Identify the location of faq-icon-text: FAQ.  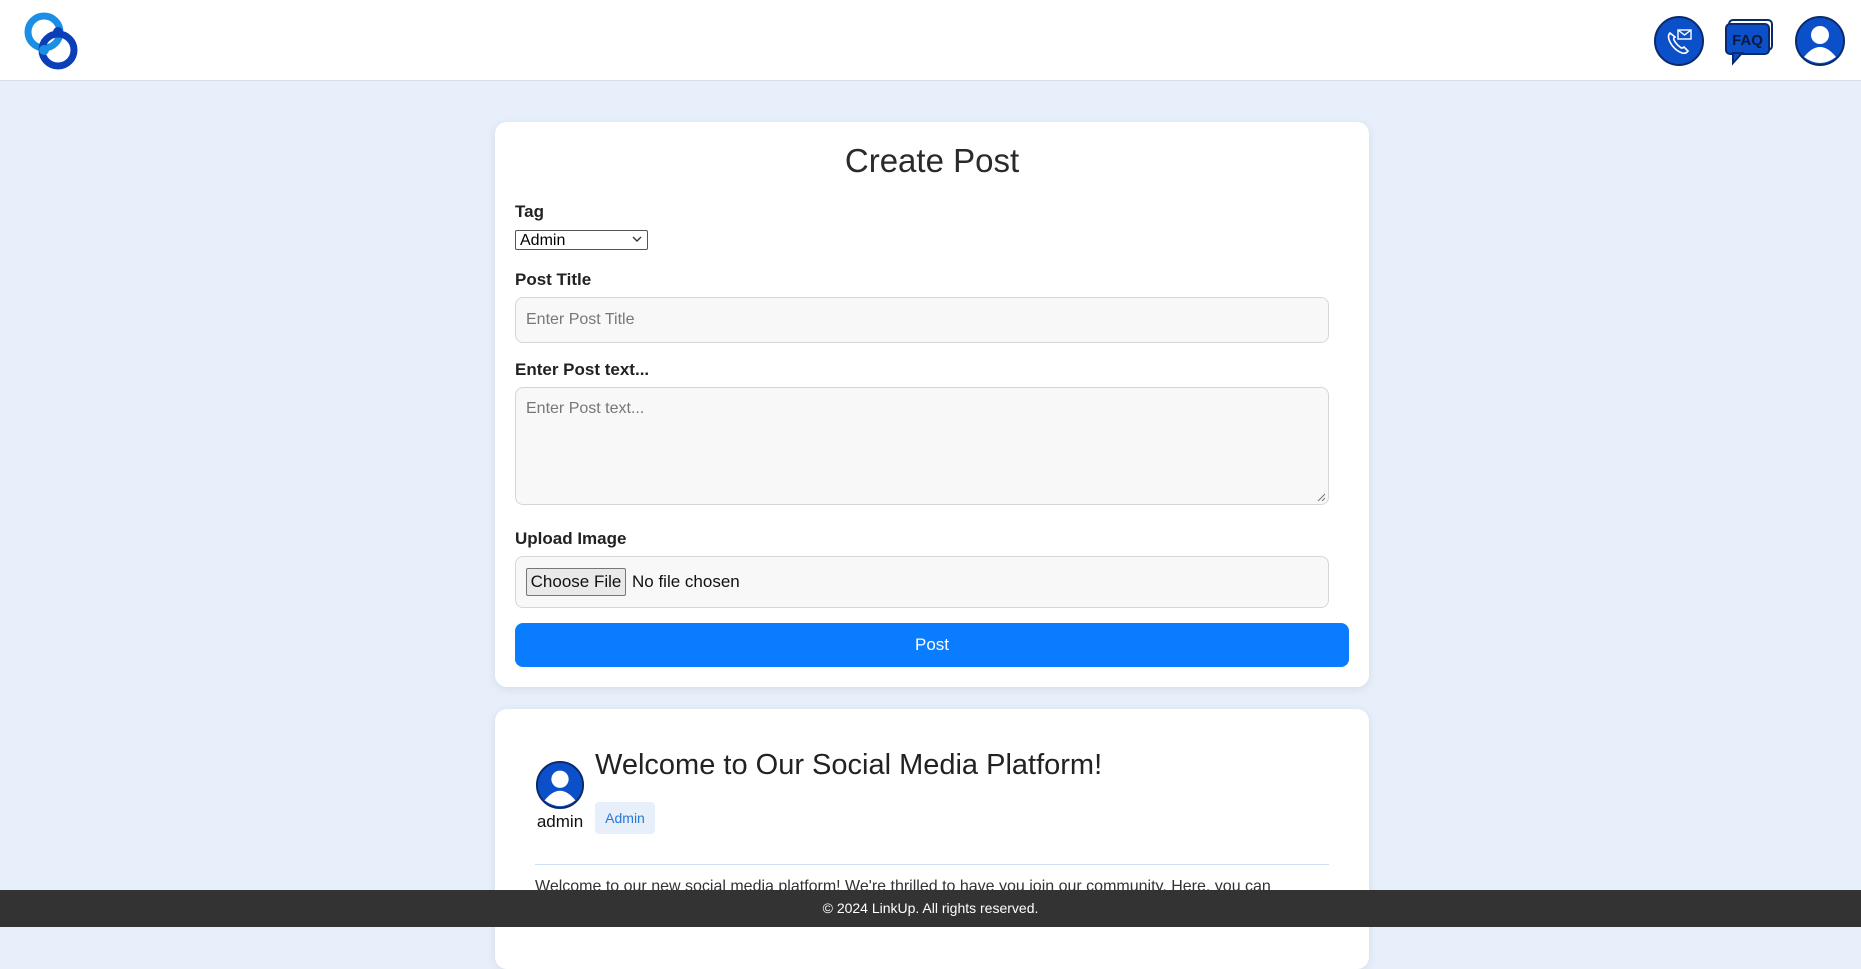
(1747, 40).